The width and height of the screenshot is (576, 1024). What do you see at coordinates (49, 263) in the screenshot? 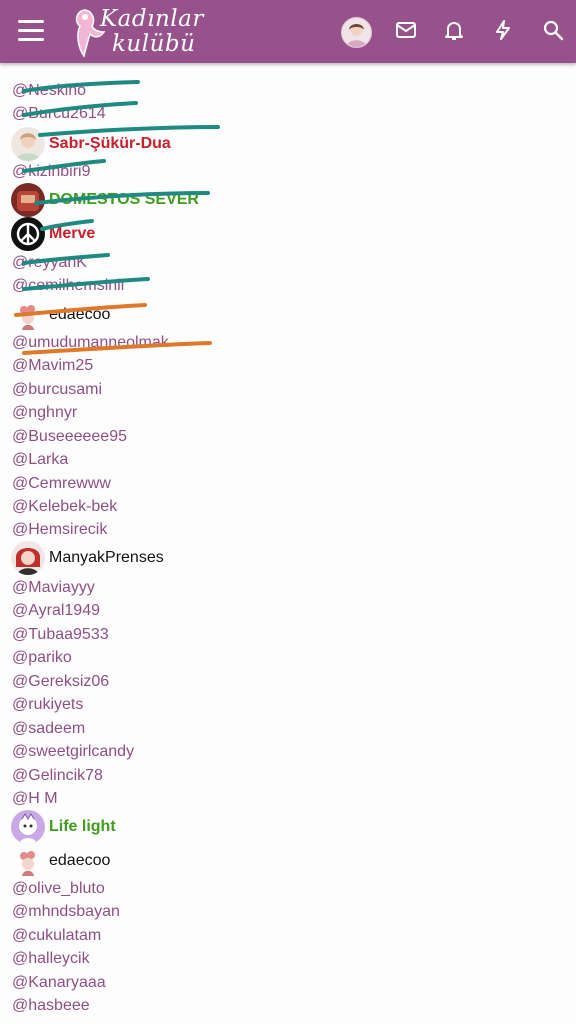
I see `mention-link: @reyyanK` at bounding box center [49, 263].